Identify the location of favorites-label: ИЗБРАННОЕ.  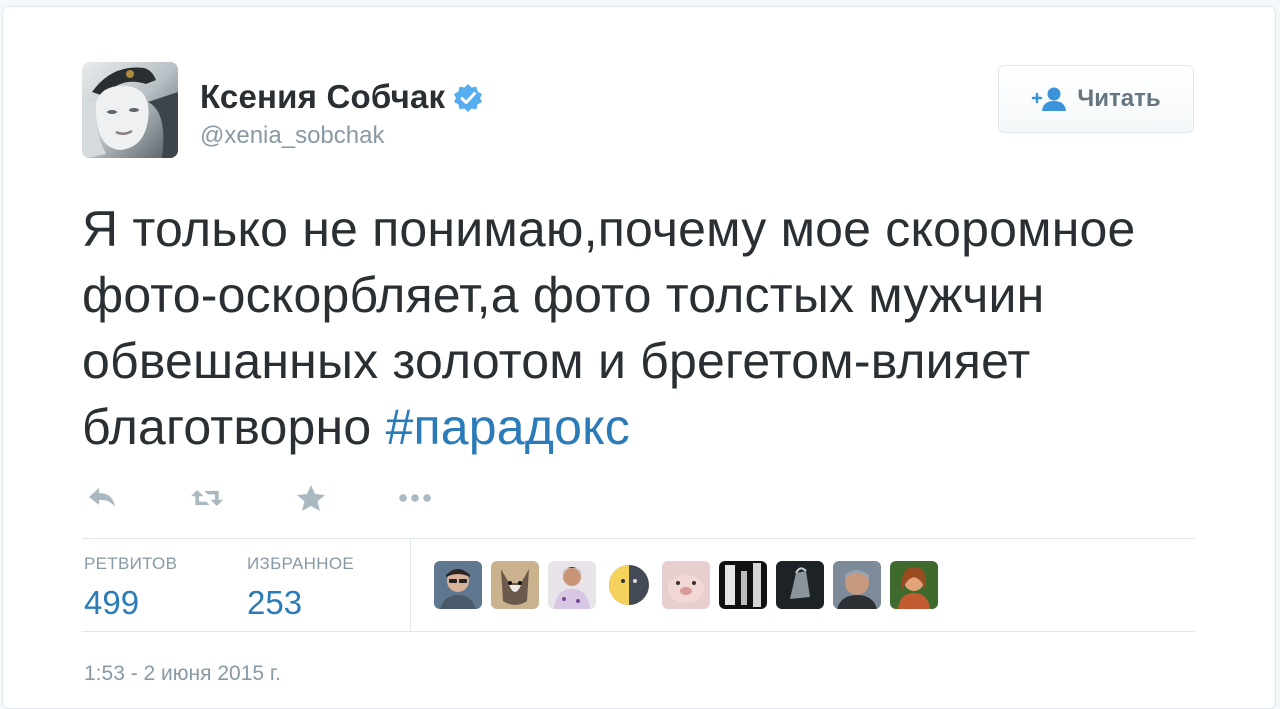
(300, 563).